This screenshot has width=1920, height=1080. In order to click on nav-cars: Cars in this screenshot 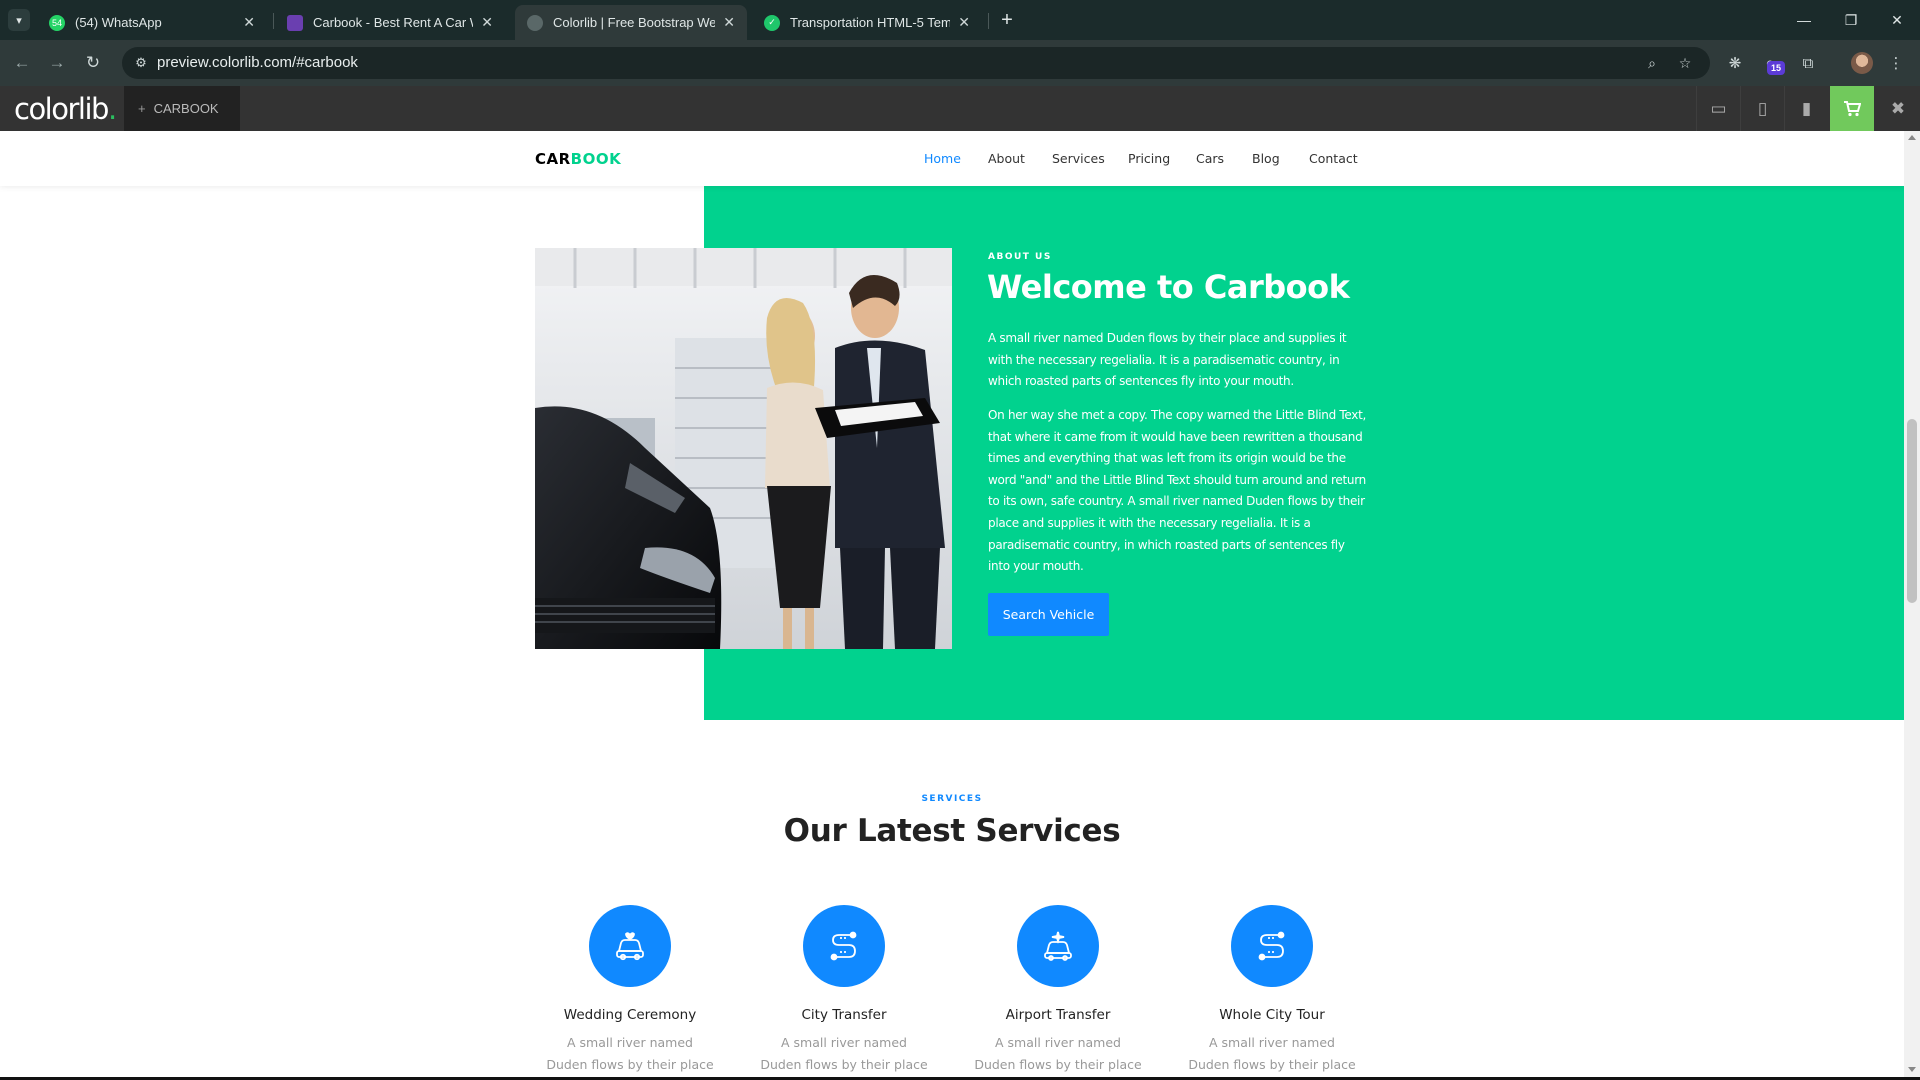, I will do `click(1210, 158)`.